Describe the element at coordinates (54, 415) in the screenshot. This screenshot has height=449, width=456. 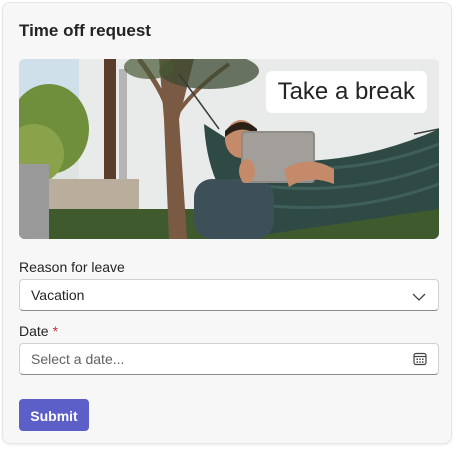
I see `submit-button: Submit` at that location.